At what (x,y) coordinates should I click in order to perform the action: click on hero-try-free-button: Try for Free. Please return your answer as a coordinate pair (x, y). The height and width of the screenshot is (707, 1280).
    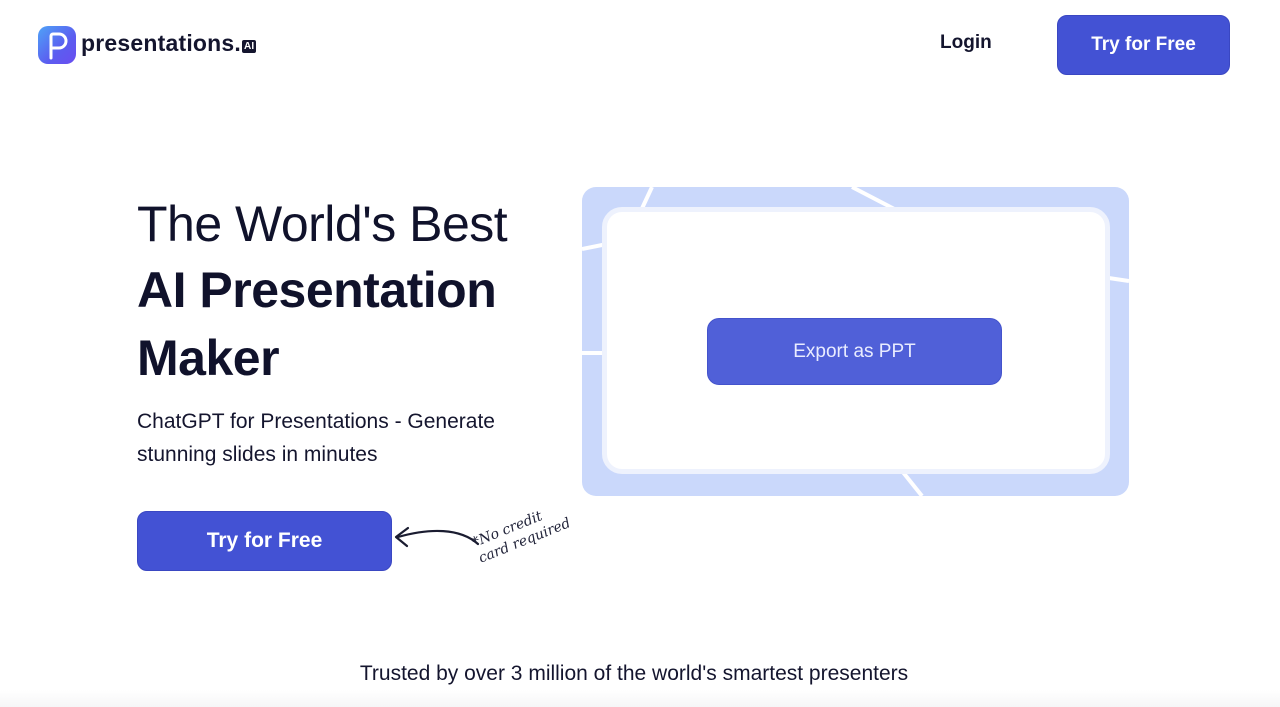
    Looking at the image, I should click on (264, 541).